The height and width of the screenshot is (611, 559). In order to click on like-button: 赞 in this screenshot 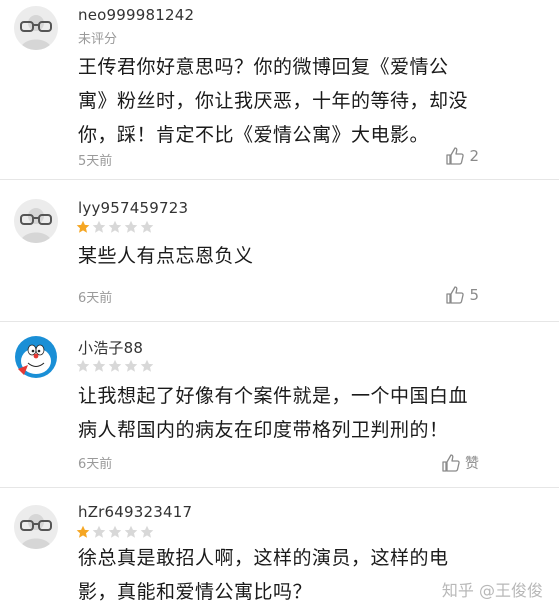, I will do `click(460, 463)`.